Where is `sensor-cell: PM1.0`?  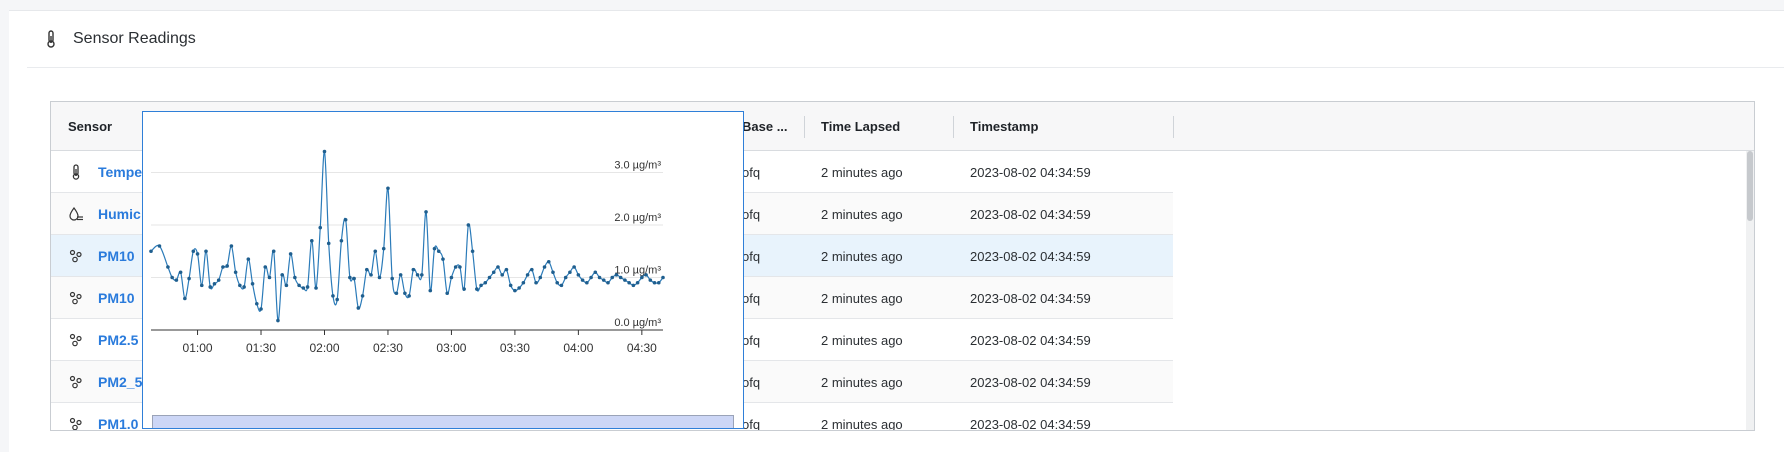 sensor-cell: PM1.0 is located at coordinates (103, 416).